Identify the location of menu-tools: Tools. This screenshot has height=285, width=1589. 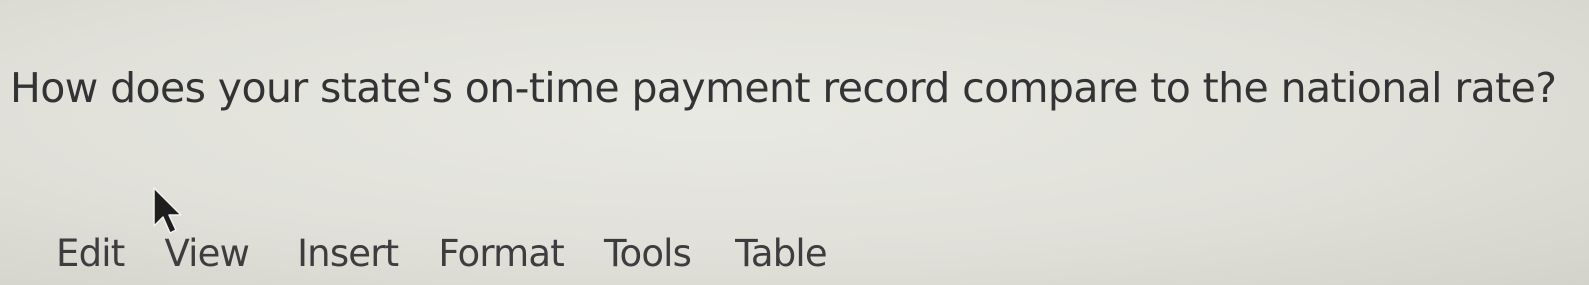
(648, 253).